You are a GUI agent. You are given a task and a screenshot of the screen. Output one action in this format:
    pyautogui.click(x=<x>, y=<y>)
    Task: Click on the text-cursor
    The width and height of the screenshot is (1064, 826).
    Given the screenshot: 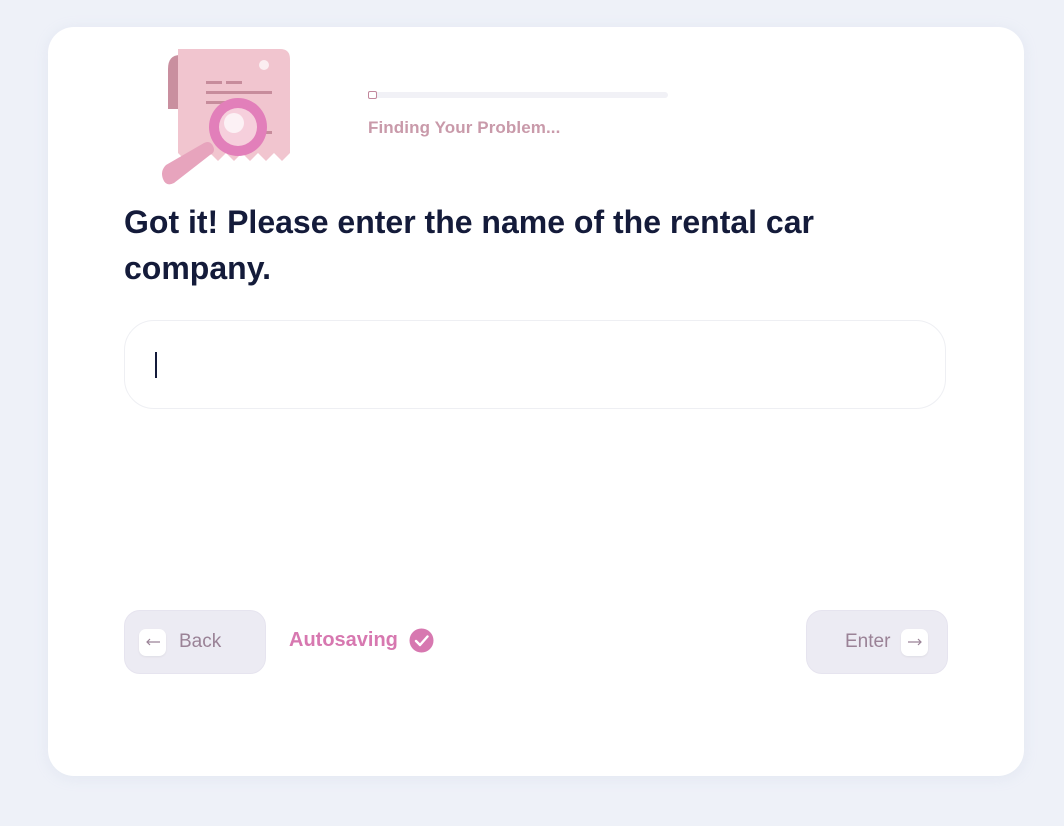 What is the action you would take?
    pyautogui.click(x=156, y=365)
    